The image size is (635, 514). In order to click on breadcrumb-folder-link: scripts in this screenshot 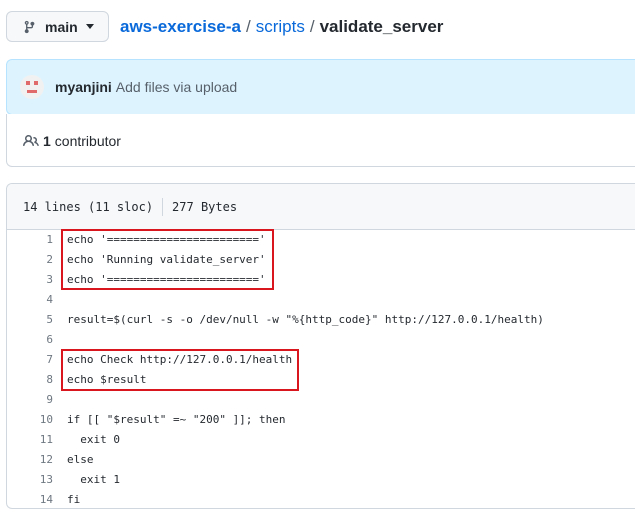, I will do `click(280, 26)`.